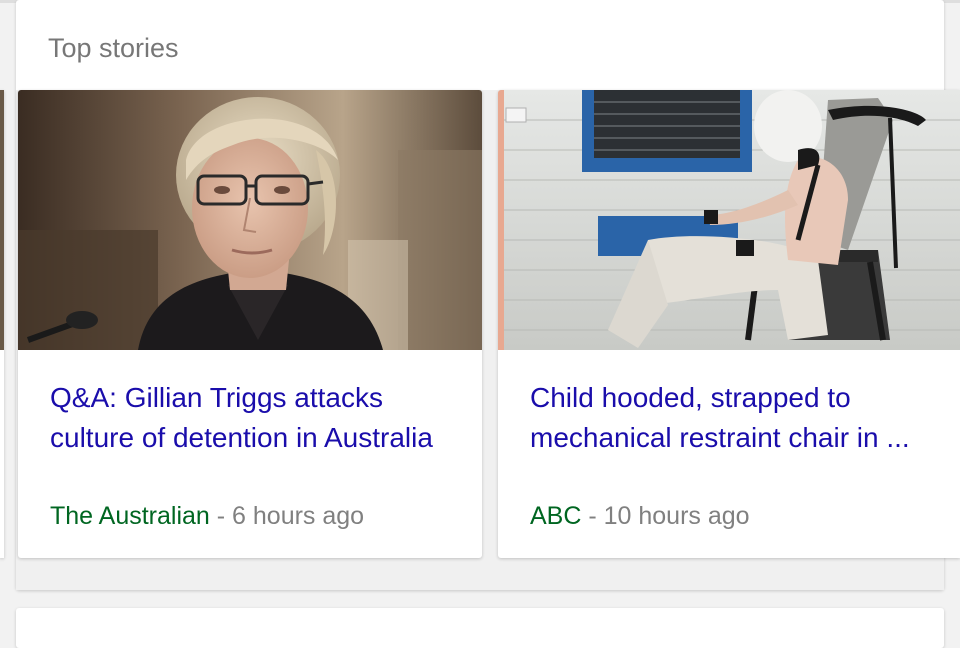 The image size is (960, 648). I want to click on story-time-1: 6 hours ago, so click(298, 516).